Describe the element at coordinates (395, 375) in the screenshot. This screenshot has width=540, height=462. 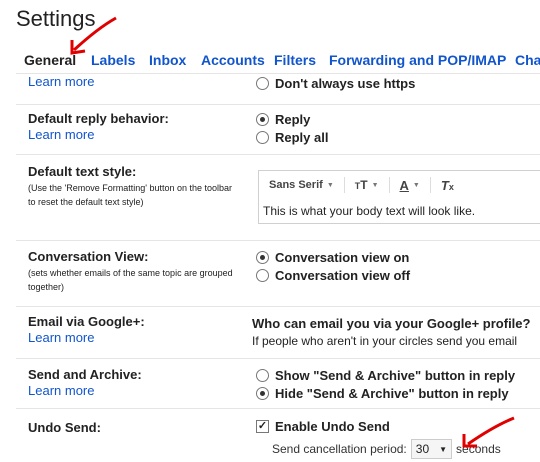
I see `option-label: Show "Send & Archive" button in reply` at that location.